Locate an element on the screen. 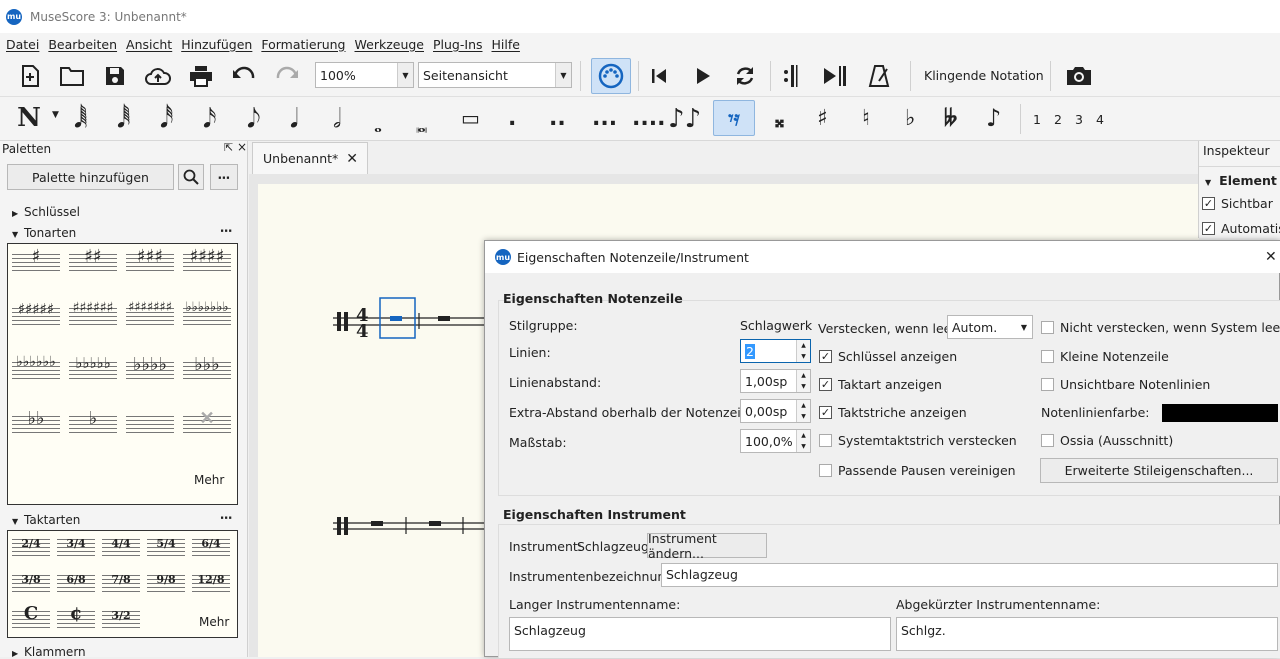 The width and height of the screenshot is (1280, 659). menu-werkzeuge: Werkzeuge is located at coordinates (390, 44).